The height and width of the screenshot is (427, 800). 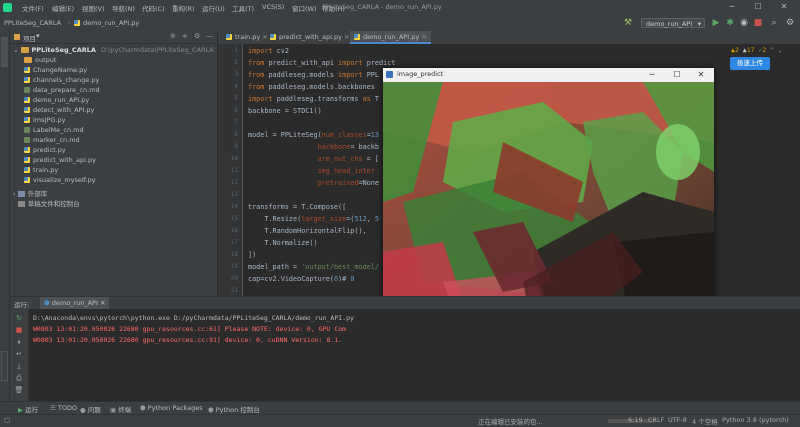 What do you see at coordinates (29, 38) in the screenshot?
I see `project-panel-title: 项目` at bounding box center [29, 38].